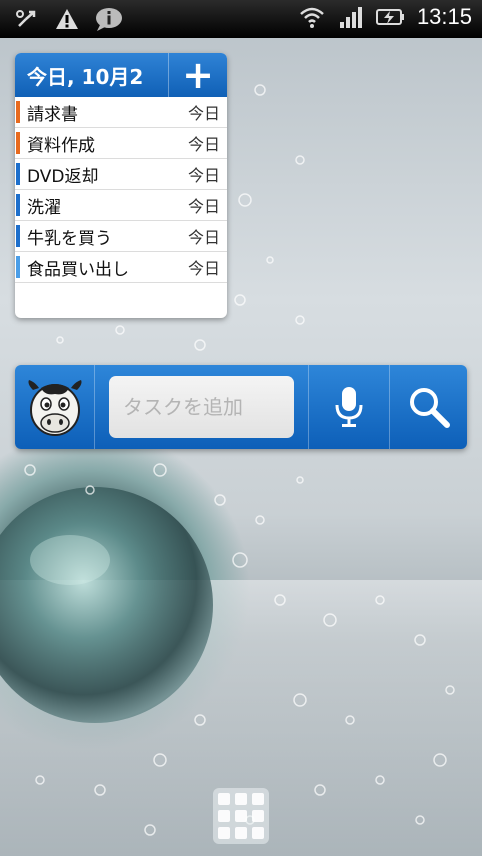  Describe the element at coordinates (121, 205) in the screenshot. I see `task-item: 洗濯 今日` at that location.